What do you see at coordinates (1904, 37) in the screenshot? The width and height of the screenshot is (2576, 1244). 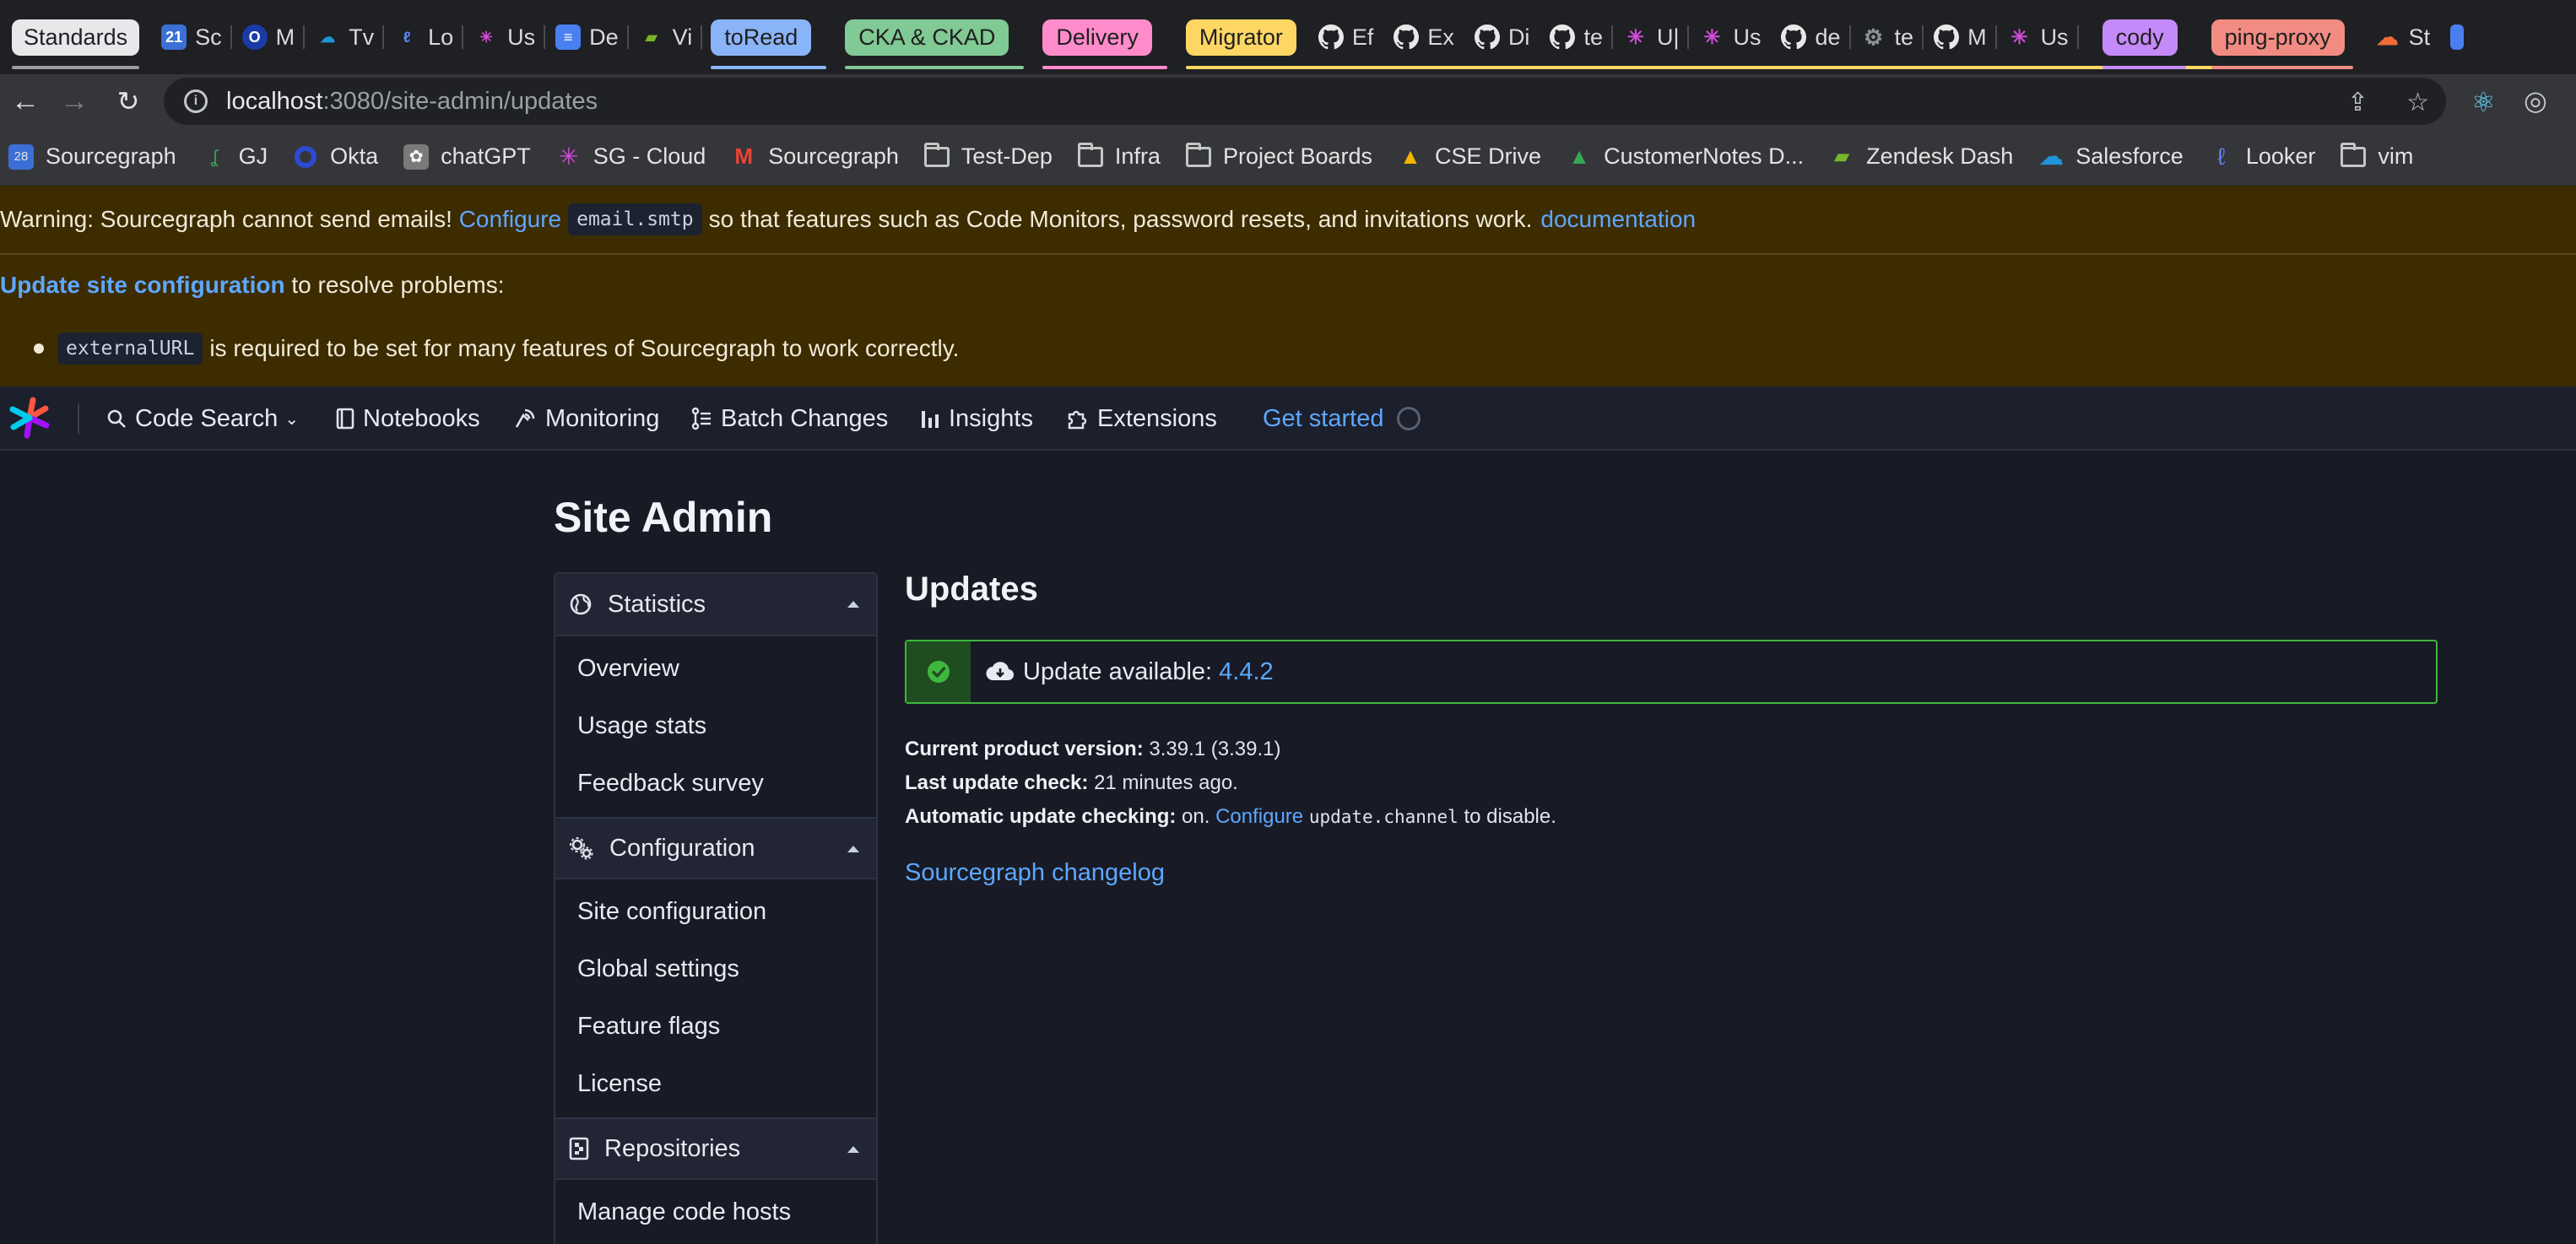 I see `browser-tab-label: te` at bounding box center [1904, 37].